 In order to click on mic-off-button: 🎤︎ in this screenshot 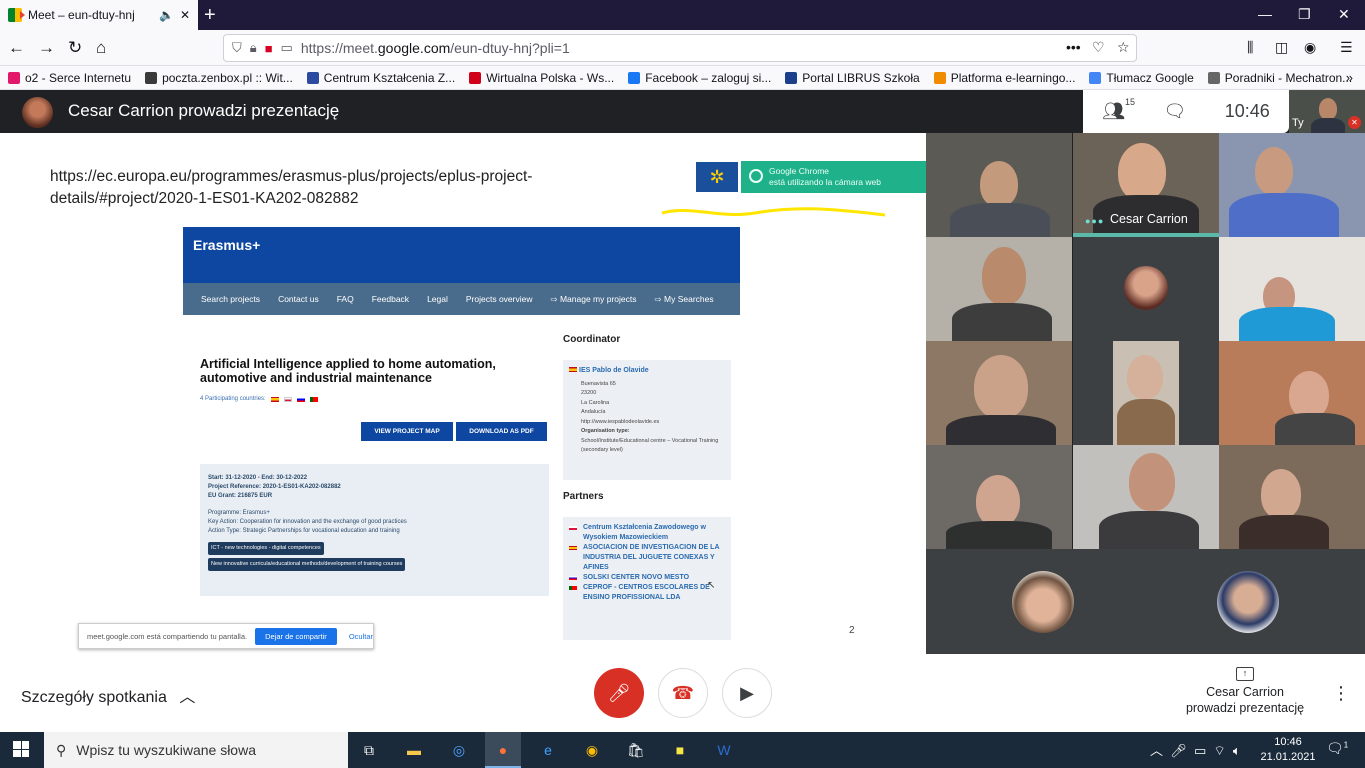, I will do `click(619, 693)`.